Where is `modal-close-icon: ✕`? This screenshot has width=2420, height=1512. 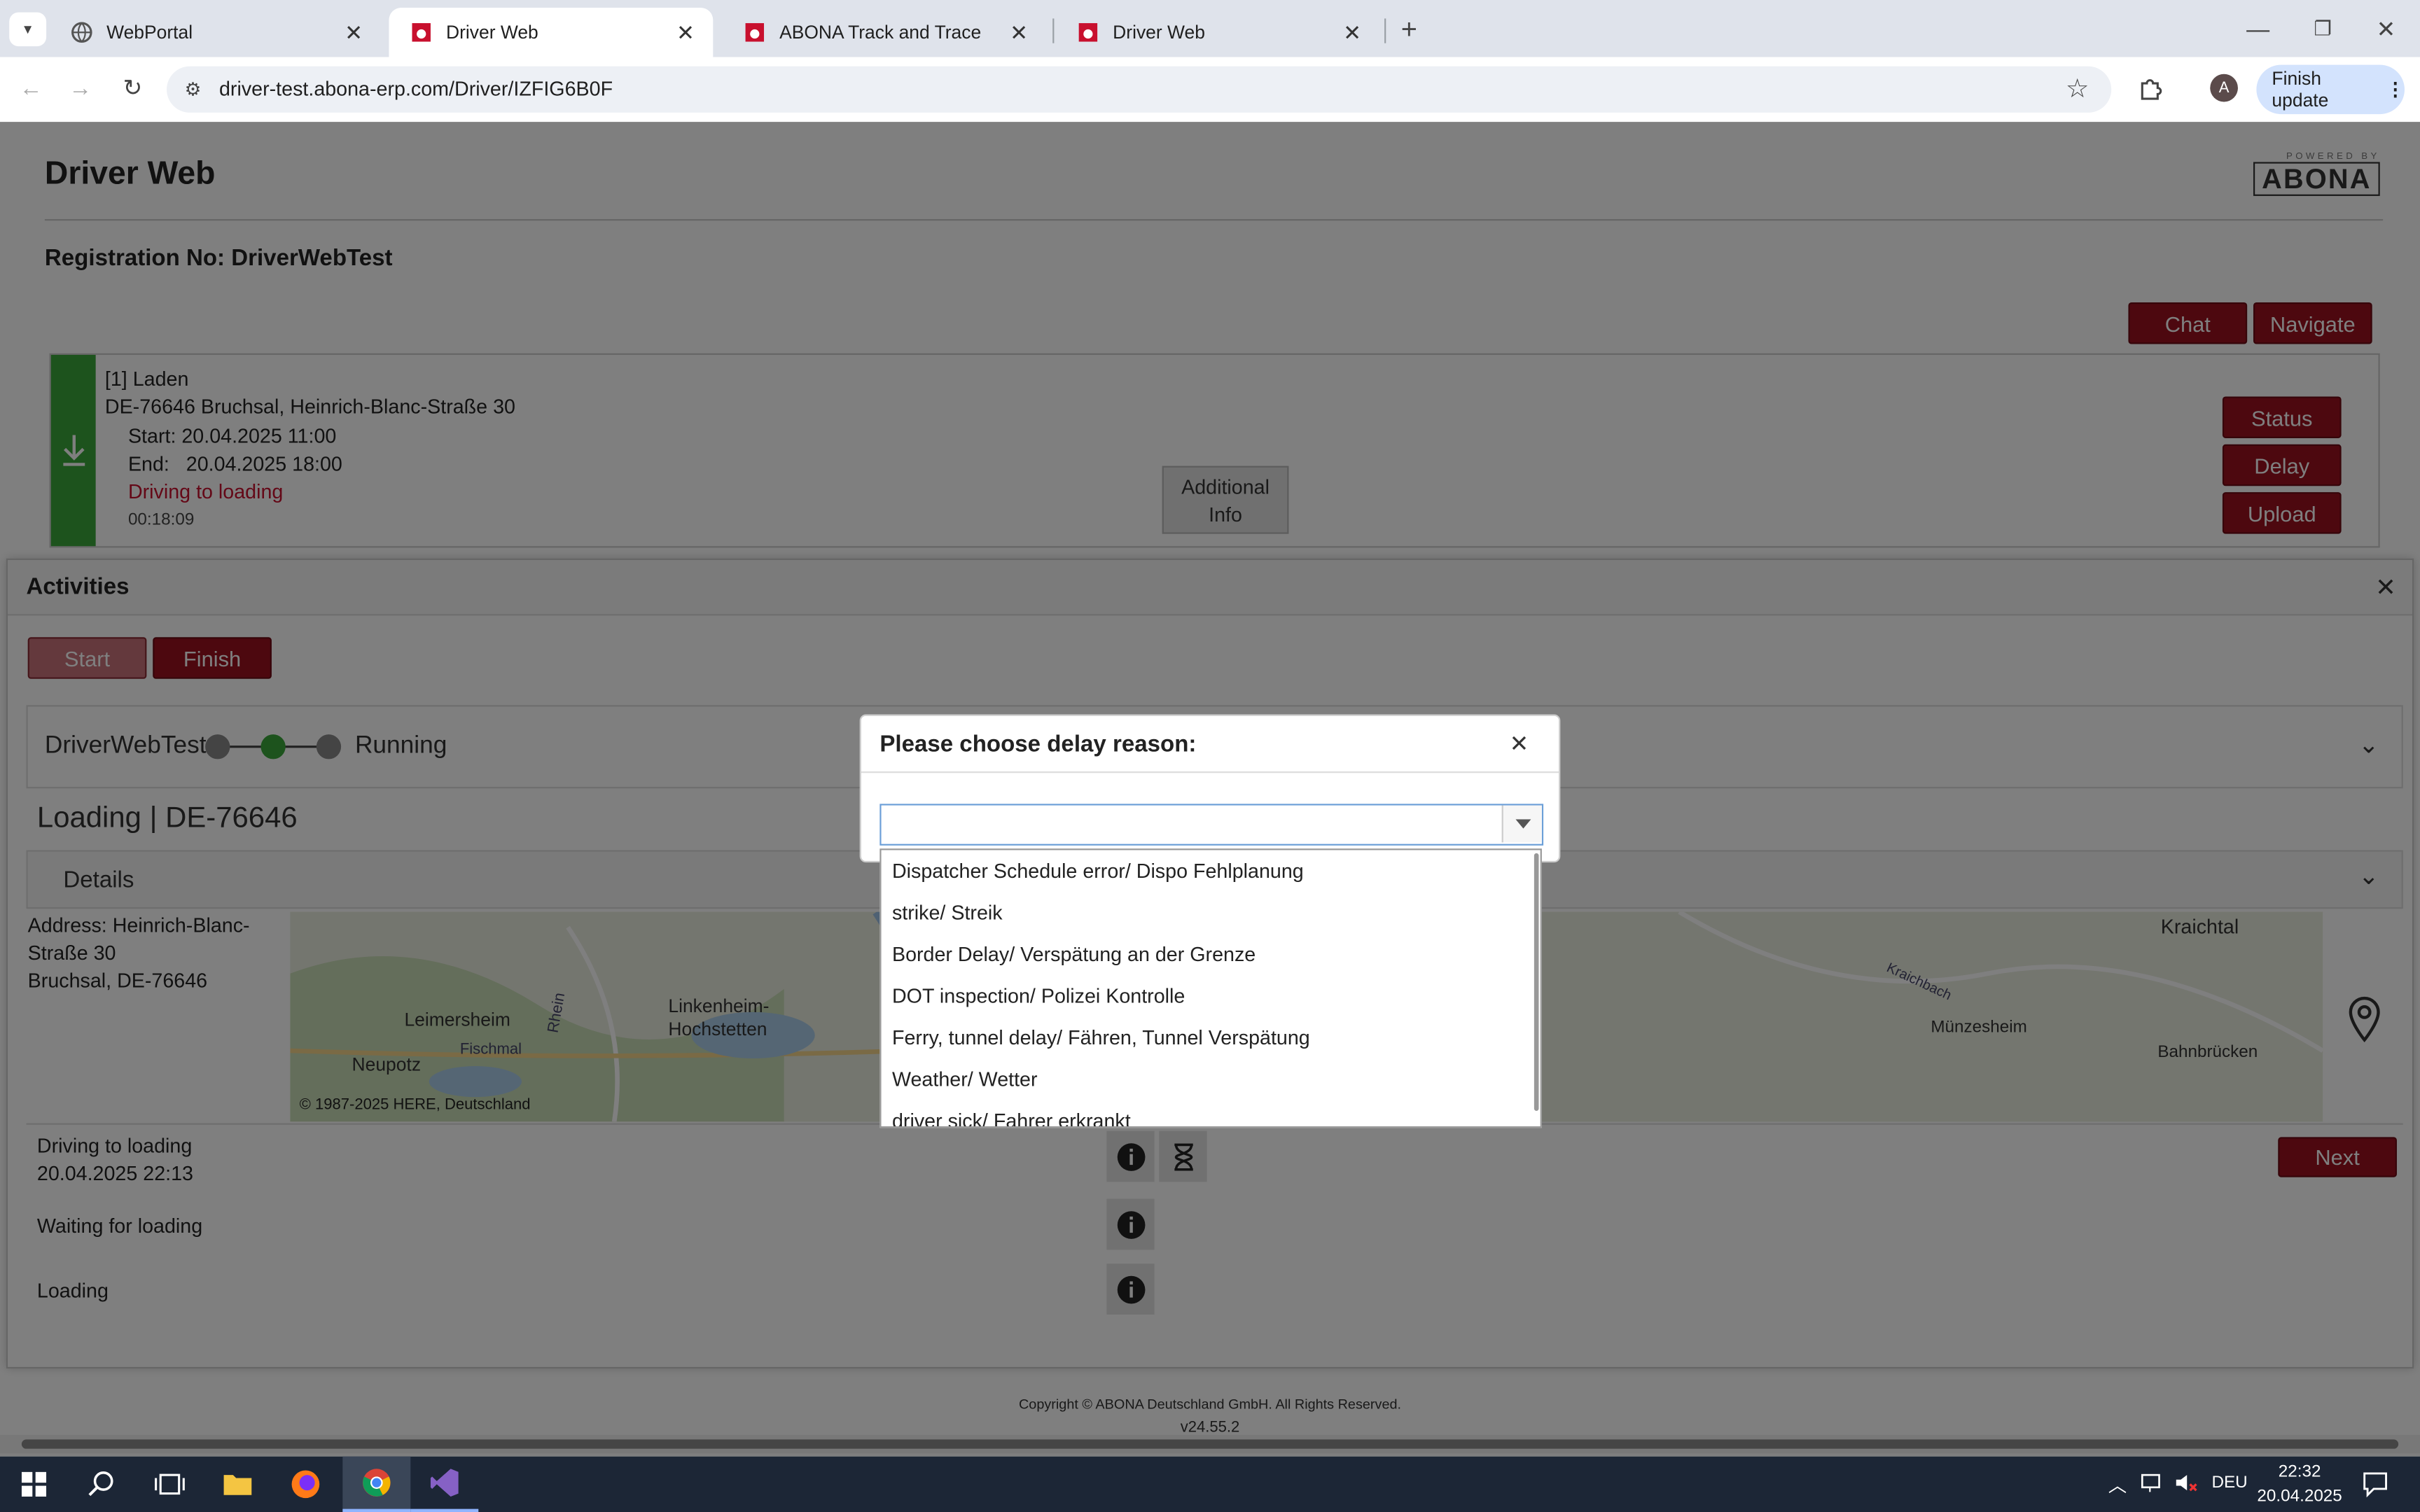
modal-close-icon: ✕ is located at coordinates (1519, 743).